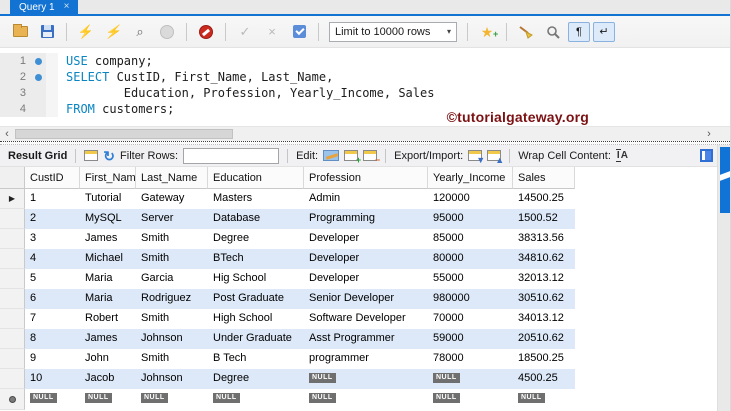  I want to click on table-cell: 5, so click(52, 279).